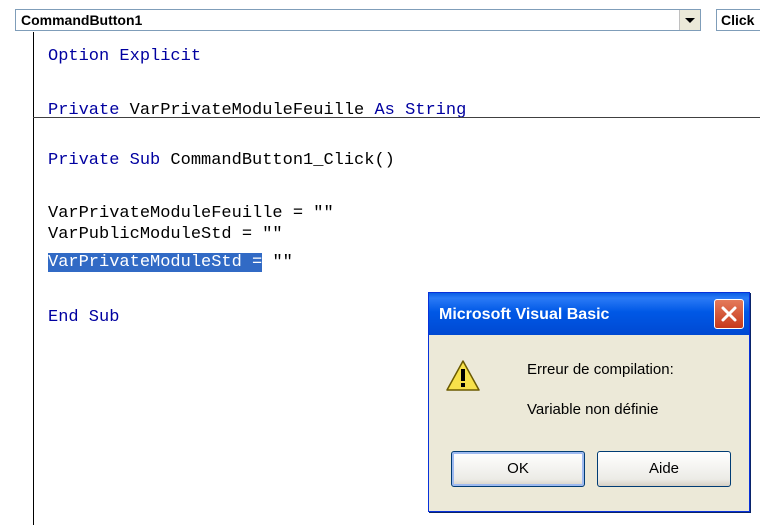 The image size is (760, 525). What do you see at coordinates (82, 20) in the screenshot?
I see `object-combo-value: CommandButton1` at bounding box center [82, 20].